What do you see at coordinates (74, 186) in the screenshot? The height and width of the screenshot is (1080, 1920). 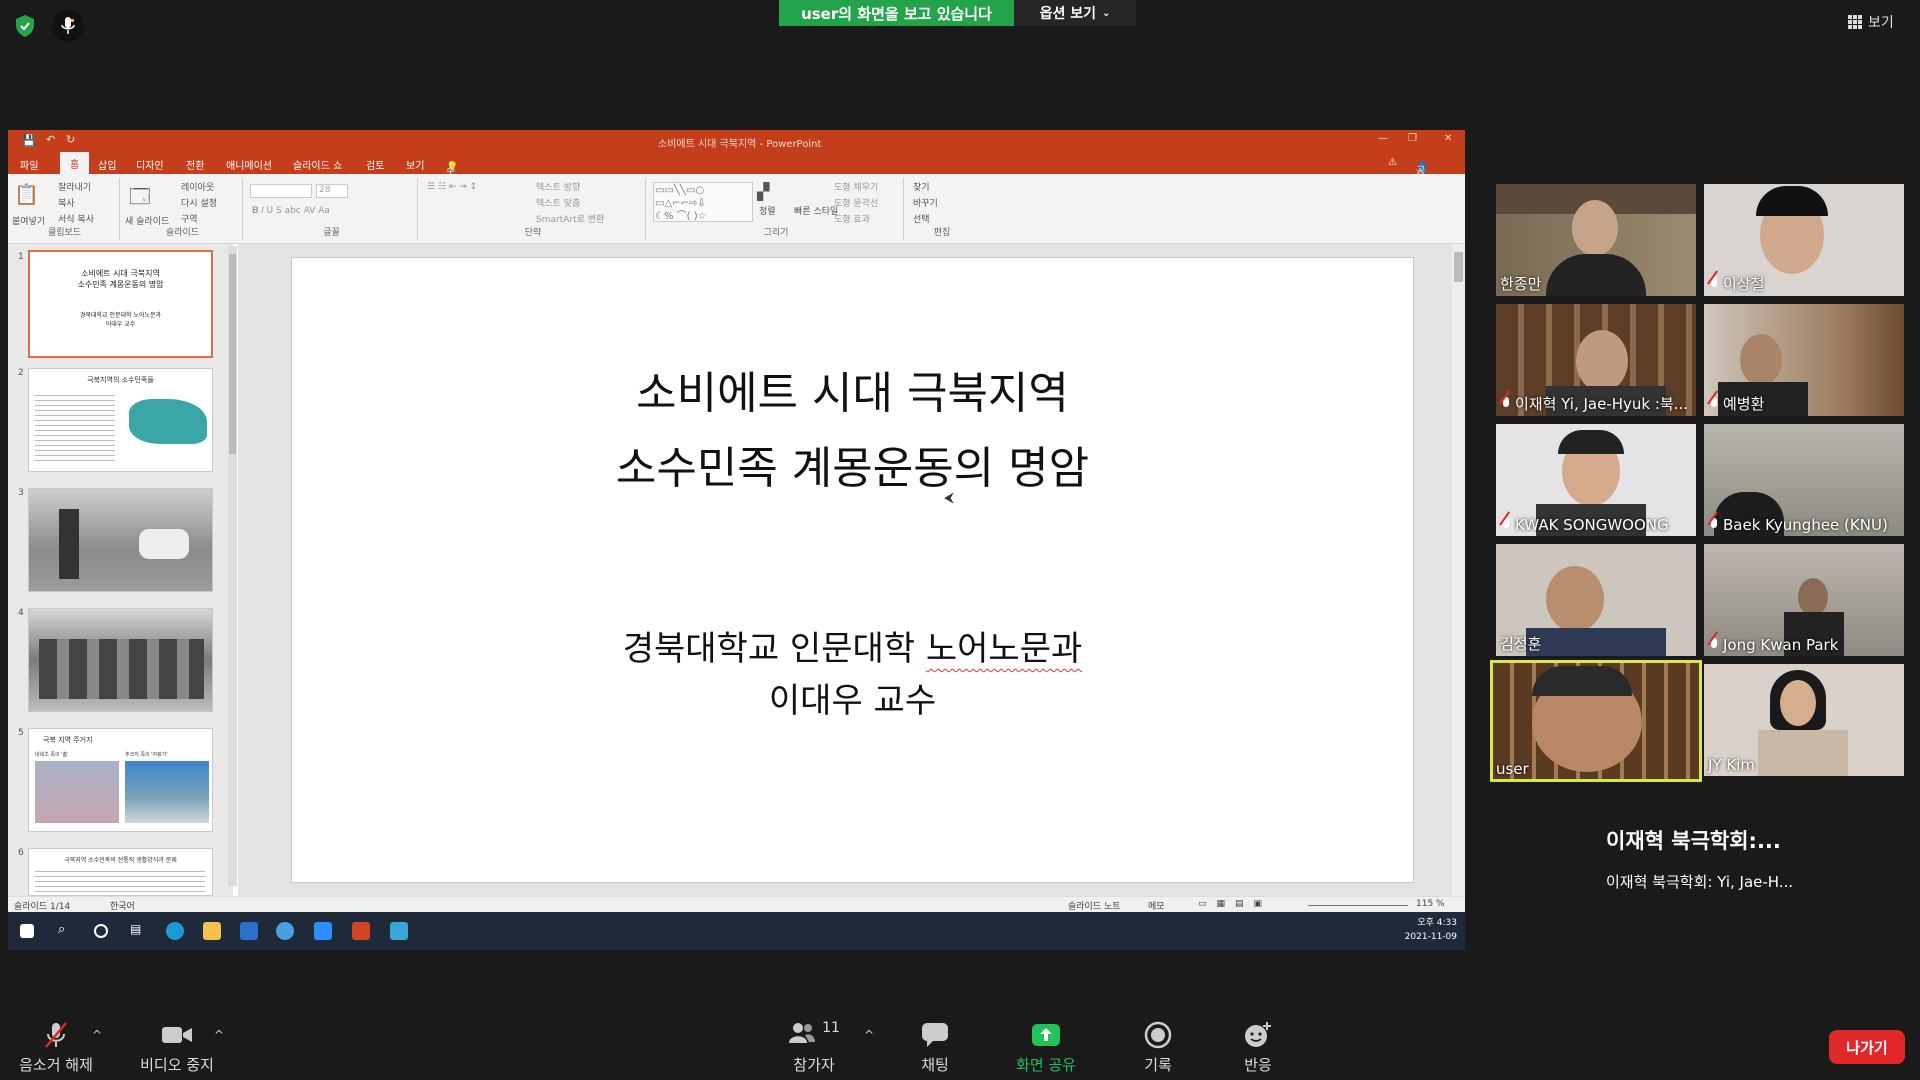 I see `cut-button: 잘라내기` at bounding box center [74, 186].